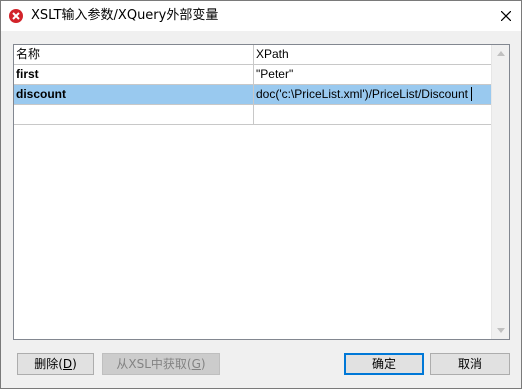  Describe the element at coordinates (373, 114) in the screenshot. I see `table-row-xpath` at that location.